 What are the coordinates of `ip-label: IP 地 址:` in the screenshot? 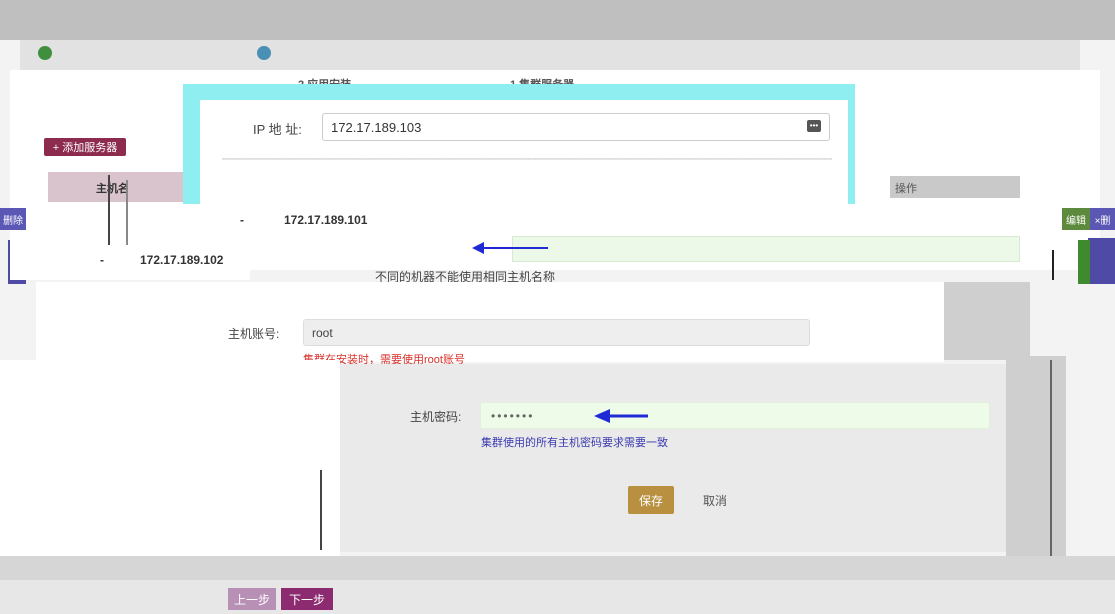 It's located at (277, 129).